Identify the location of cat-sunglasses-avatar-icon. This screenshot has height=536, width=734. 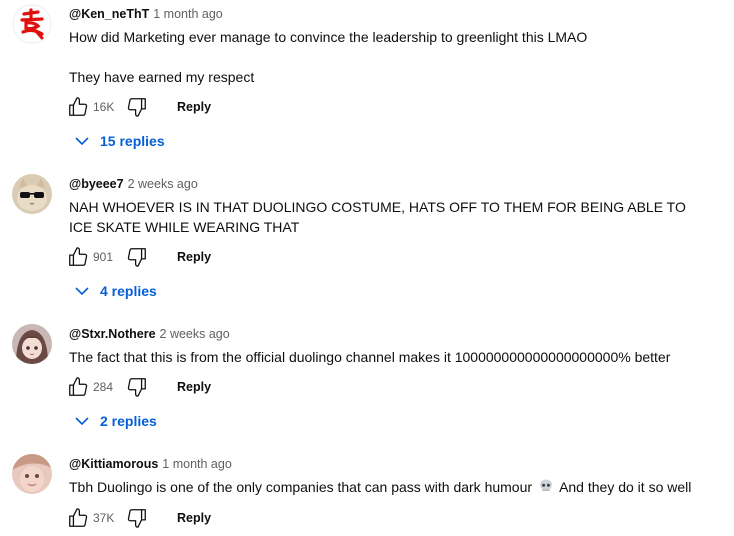
(32, 194).